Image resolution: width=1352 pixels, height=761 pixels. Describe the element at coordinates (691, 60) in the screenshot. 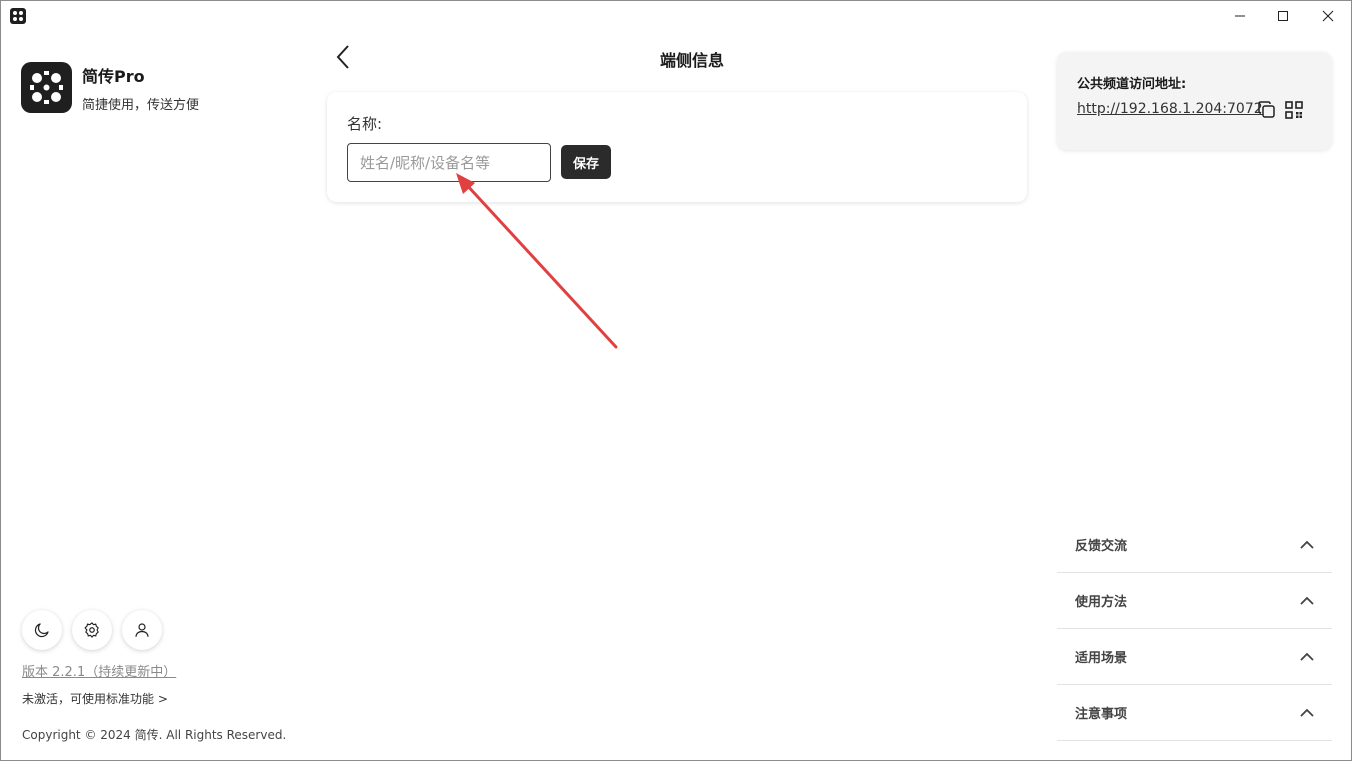

I see `page-title: 端侧信息` at that location.